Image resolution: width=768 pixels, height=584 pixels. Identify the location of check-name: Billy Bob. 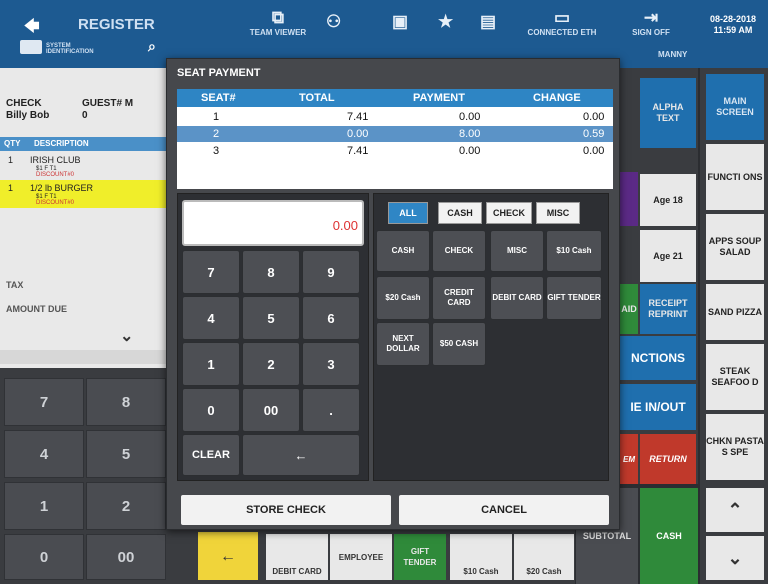
(28, 115).